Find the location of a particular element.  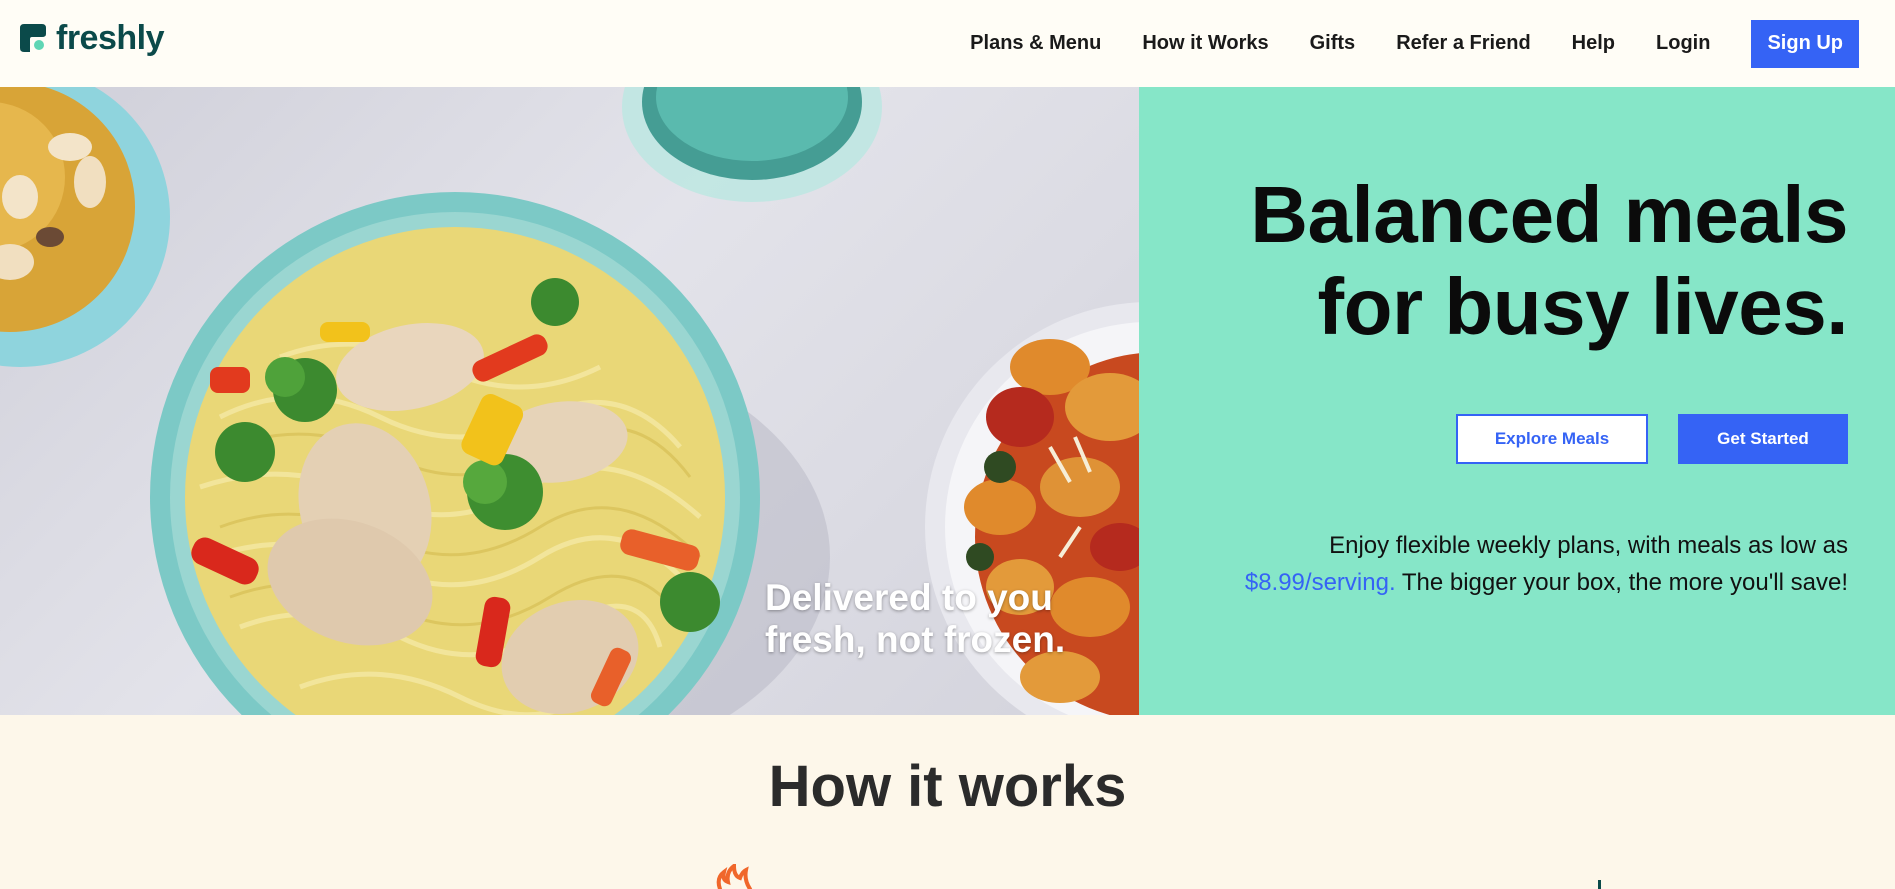

nav-refer-a-friend: Refer a Friend is located at coordinates (1463, 43).